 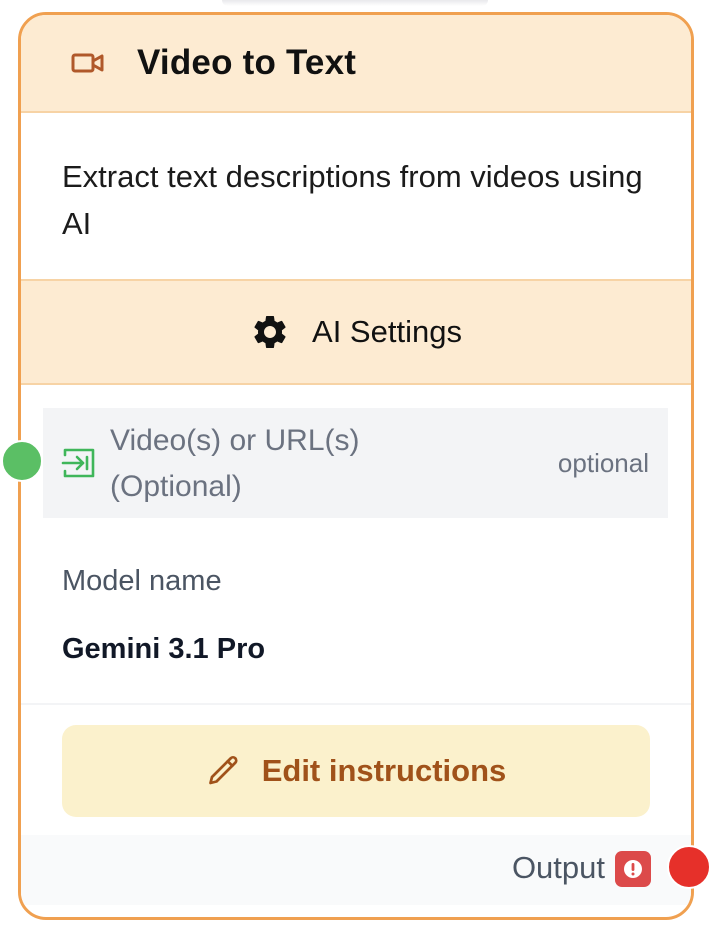 I want to click on output-label: Output, so click(x=558, y=867).